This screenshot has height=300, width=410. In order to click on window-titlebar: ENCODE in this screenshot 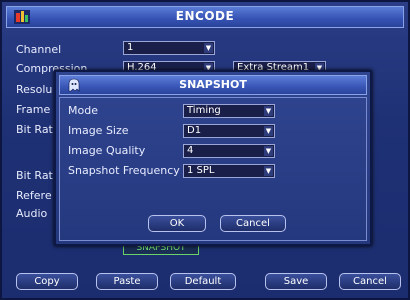, I will do `click(205, 17)`.